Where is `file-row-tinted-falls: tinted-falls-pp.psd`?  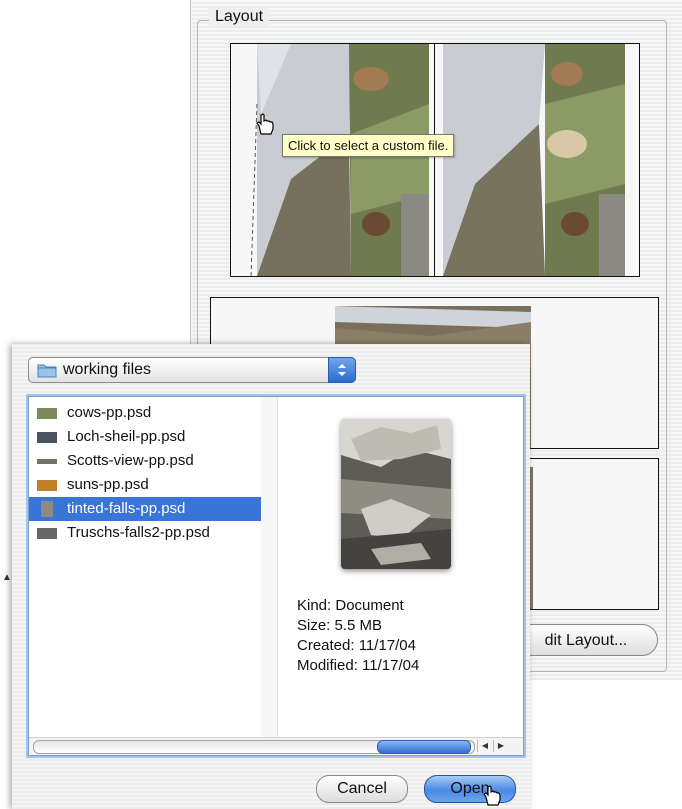 file-row-tinted-falls: tinted-falls-pp.psd is located at coordinates (145, 509).